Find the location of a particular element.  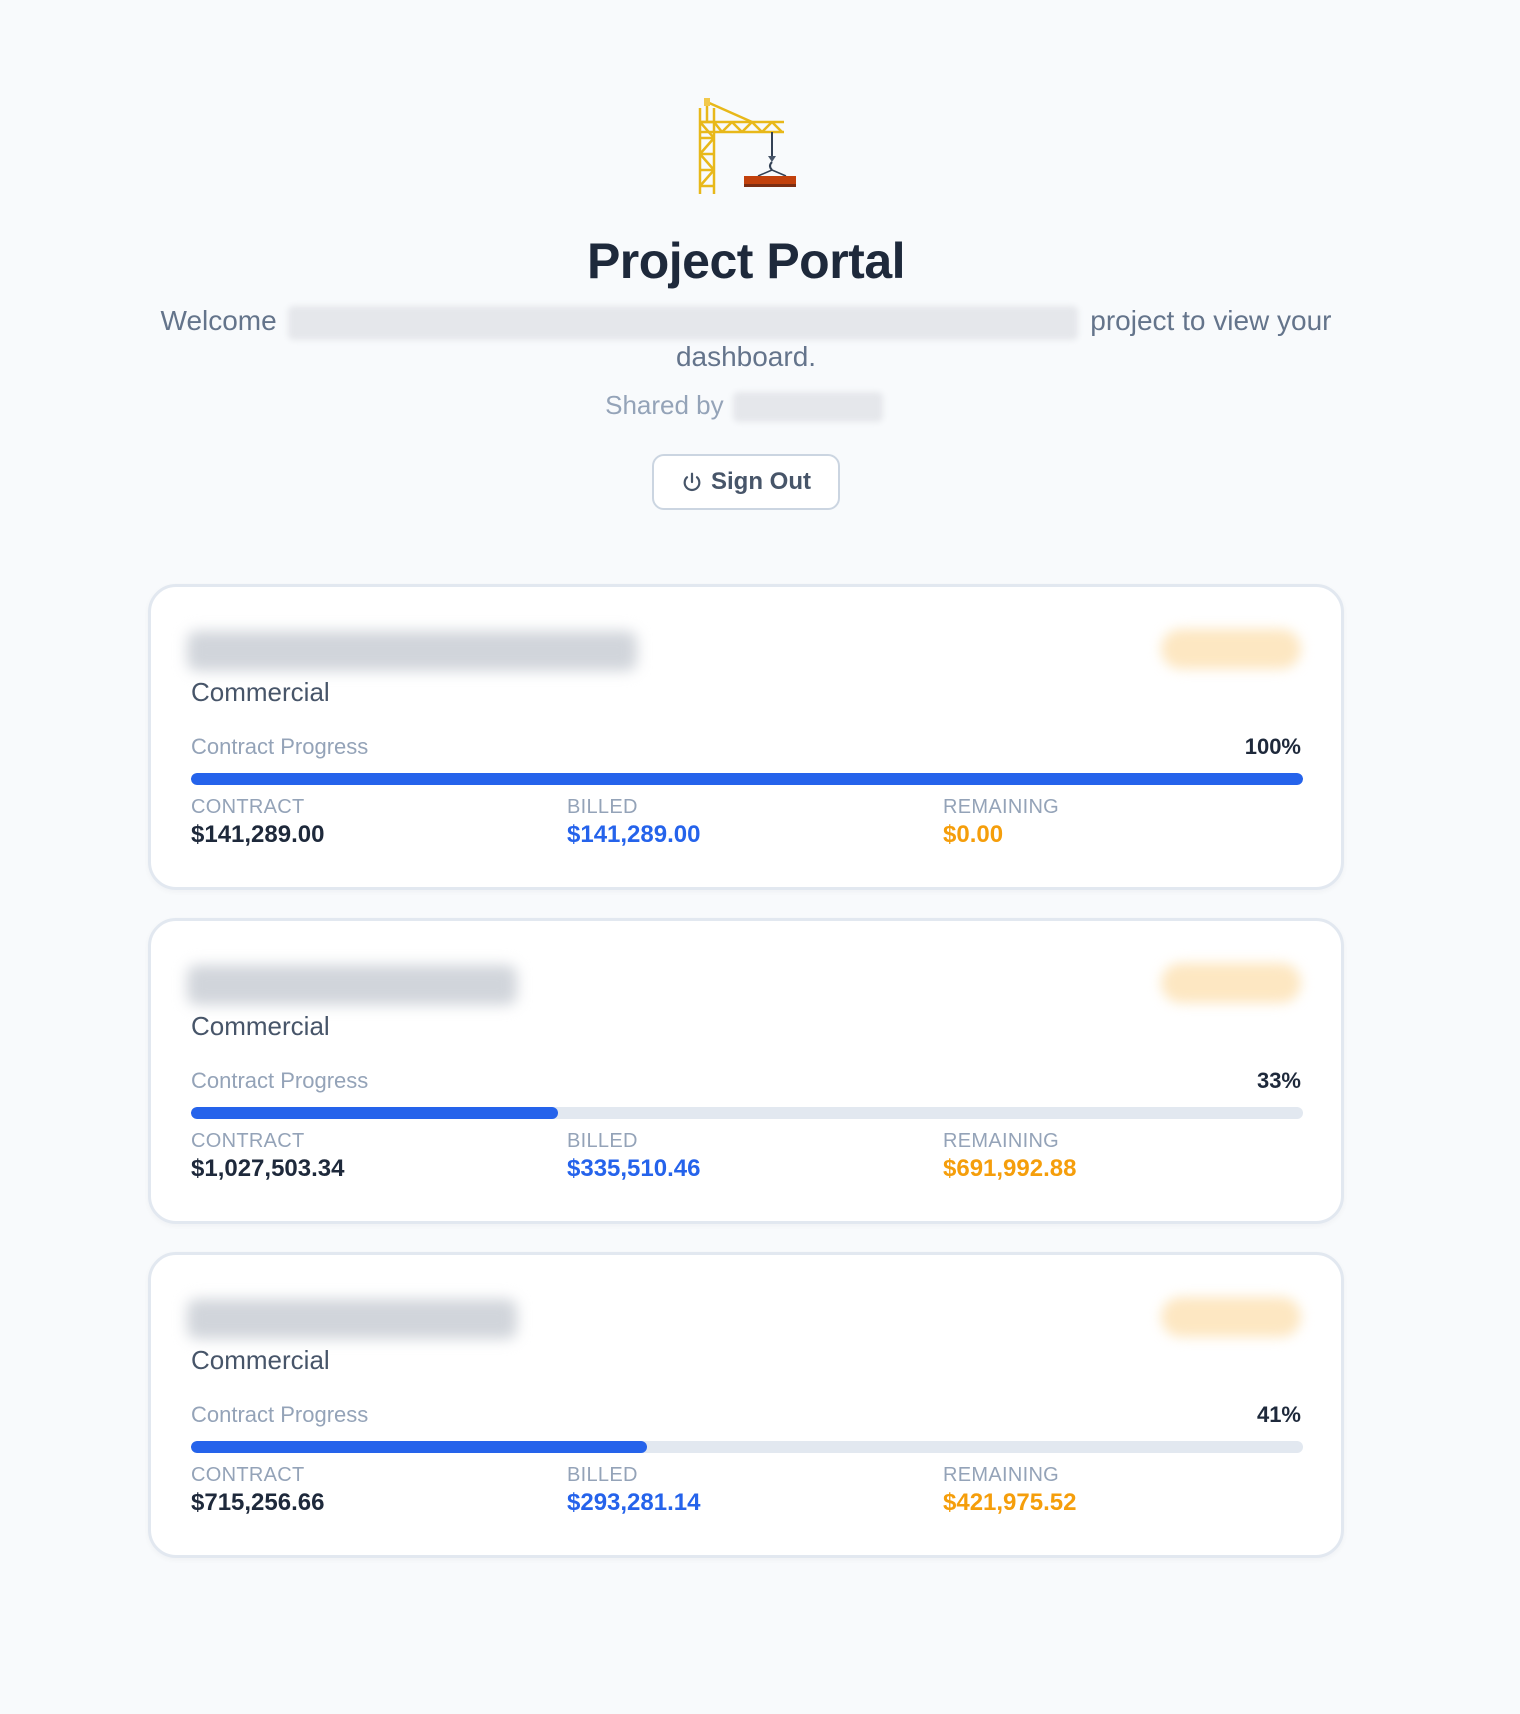

sign-out-label: Sign Out is located at coordinates (761, 481).